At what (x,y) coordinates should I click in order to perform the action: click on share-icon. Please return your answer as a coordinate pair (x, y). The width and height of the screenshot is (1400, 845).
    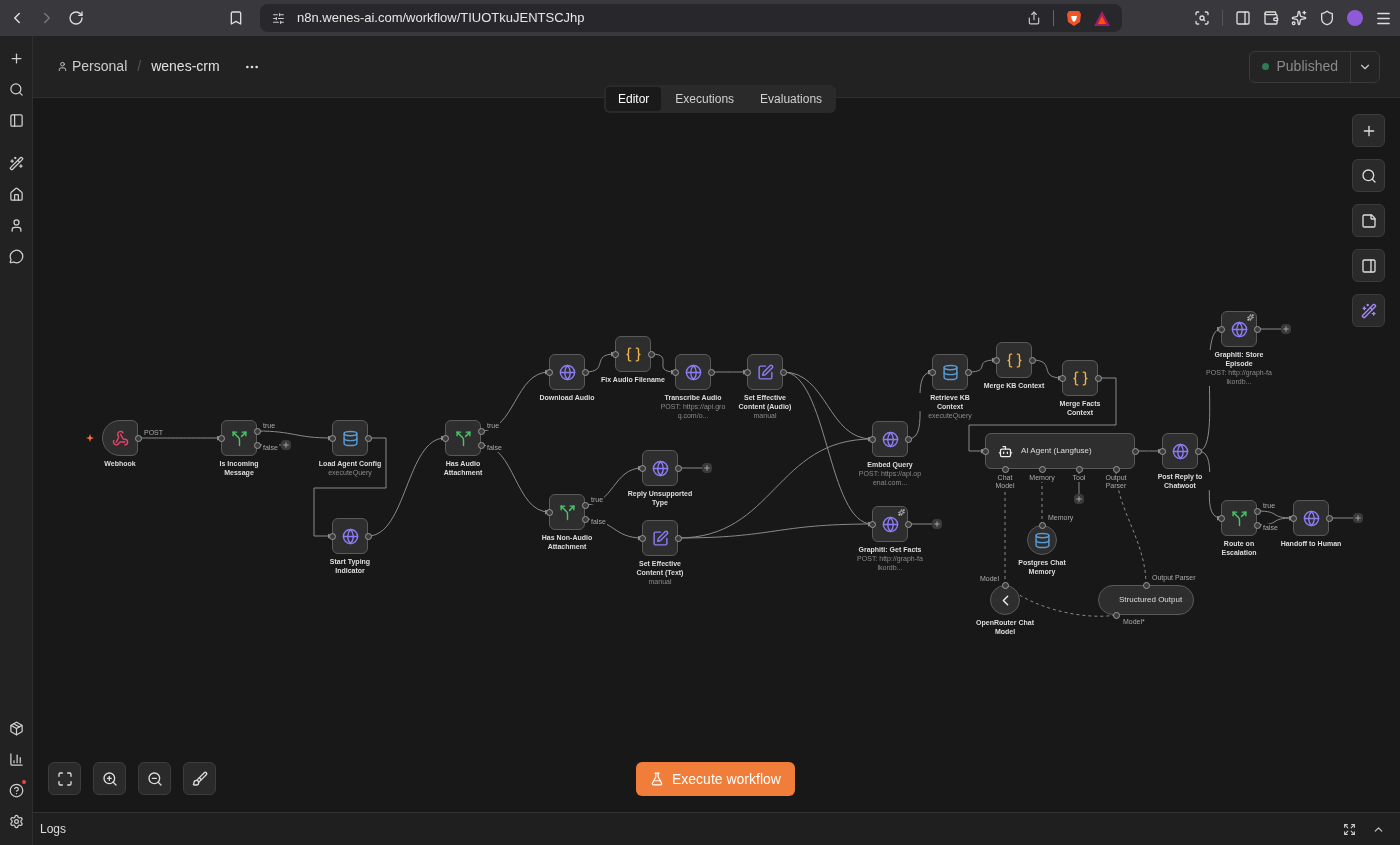
    Looking at the image, I should click on (1034, 18).